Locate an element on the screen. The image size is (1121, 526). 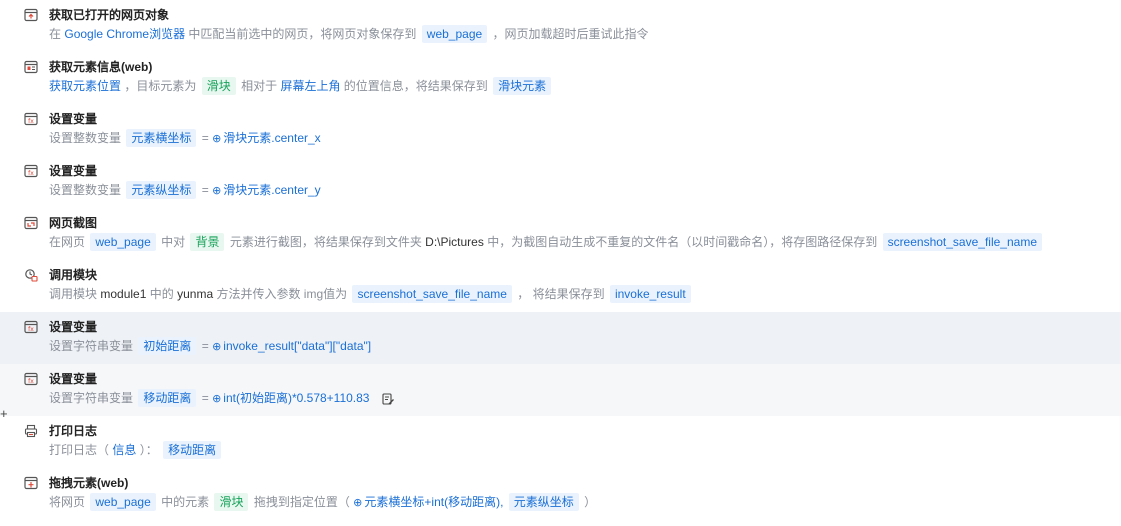
variable-token: 滑块元素 is located at coordinates (522, 86).